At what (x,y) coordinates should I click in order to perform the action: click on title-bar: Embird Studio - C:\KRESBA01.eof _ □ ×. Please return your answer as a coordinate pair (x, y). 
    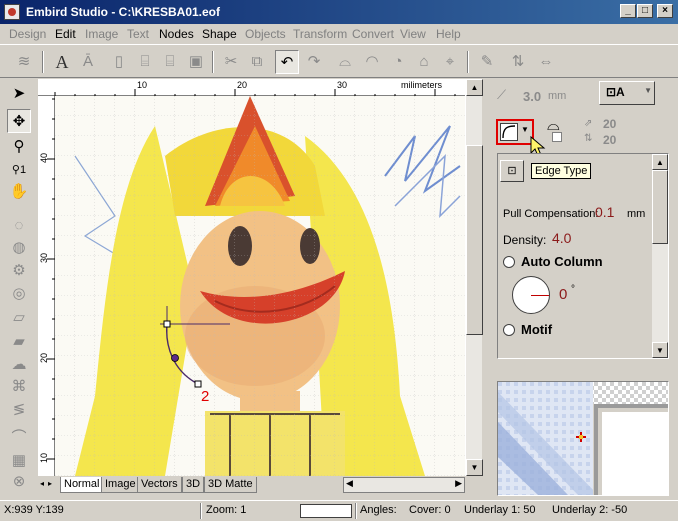
    Looking at the image, I should click on (339, 12).